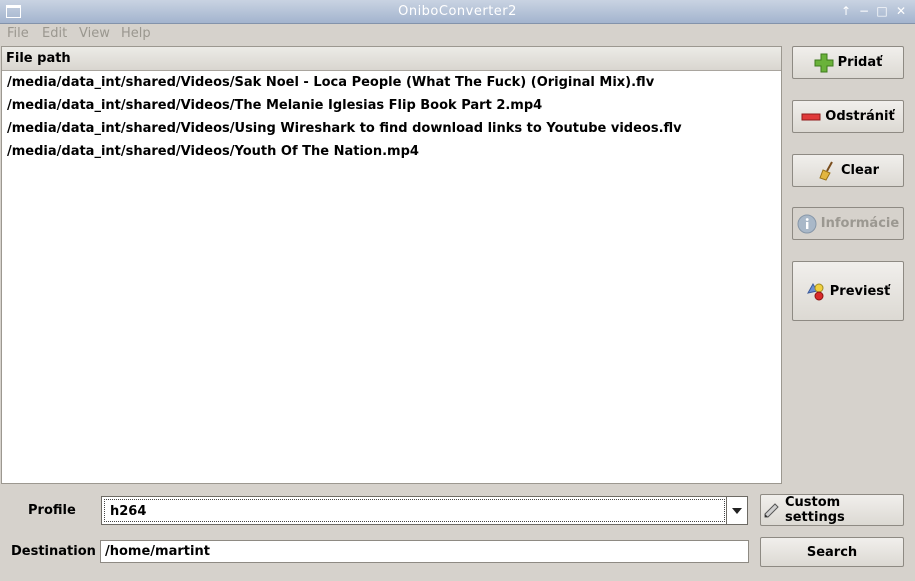 The image size is (915, 581). I want to click on menu-help: Help, so click(136, 33).